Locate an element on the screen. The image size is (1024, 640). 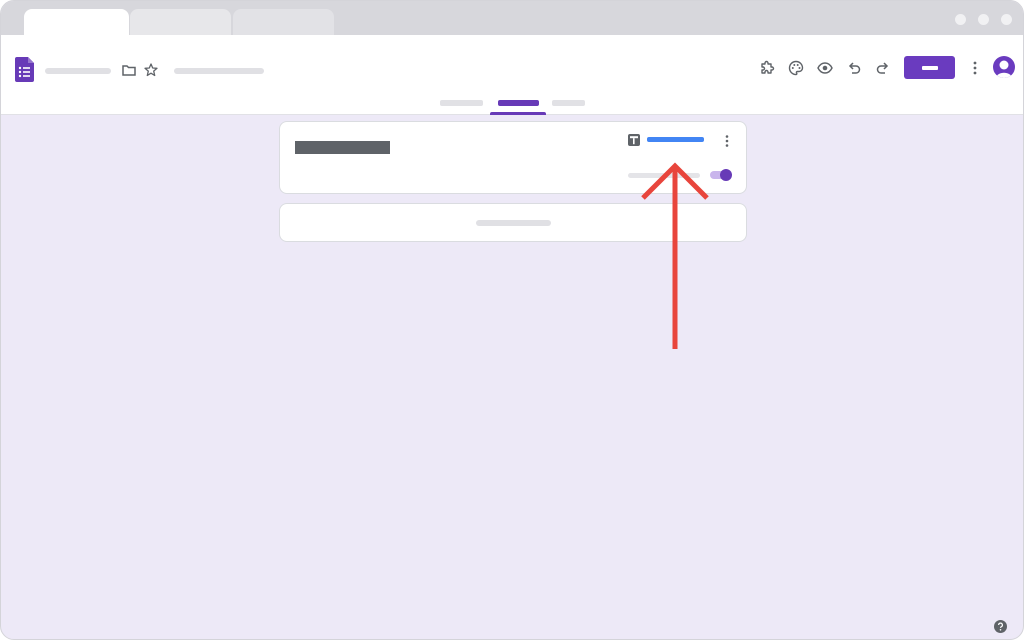
annotation-arrow is located at coordinates (675, 255).